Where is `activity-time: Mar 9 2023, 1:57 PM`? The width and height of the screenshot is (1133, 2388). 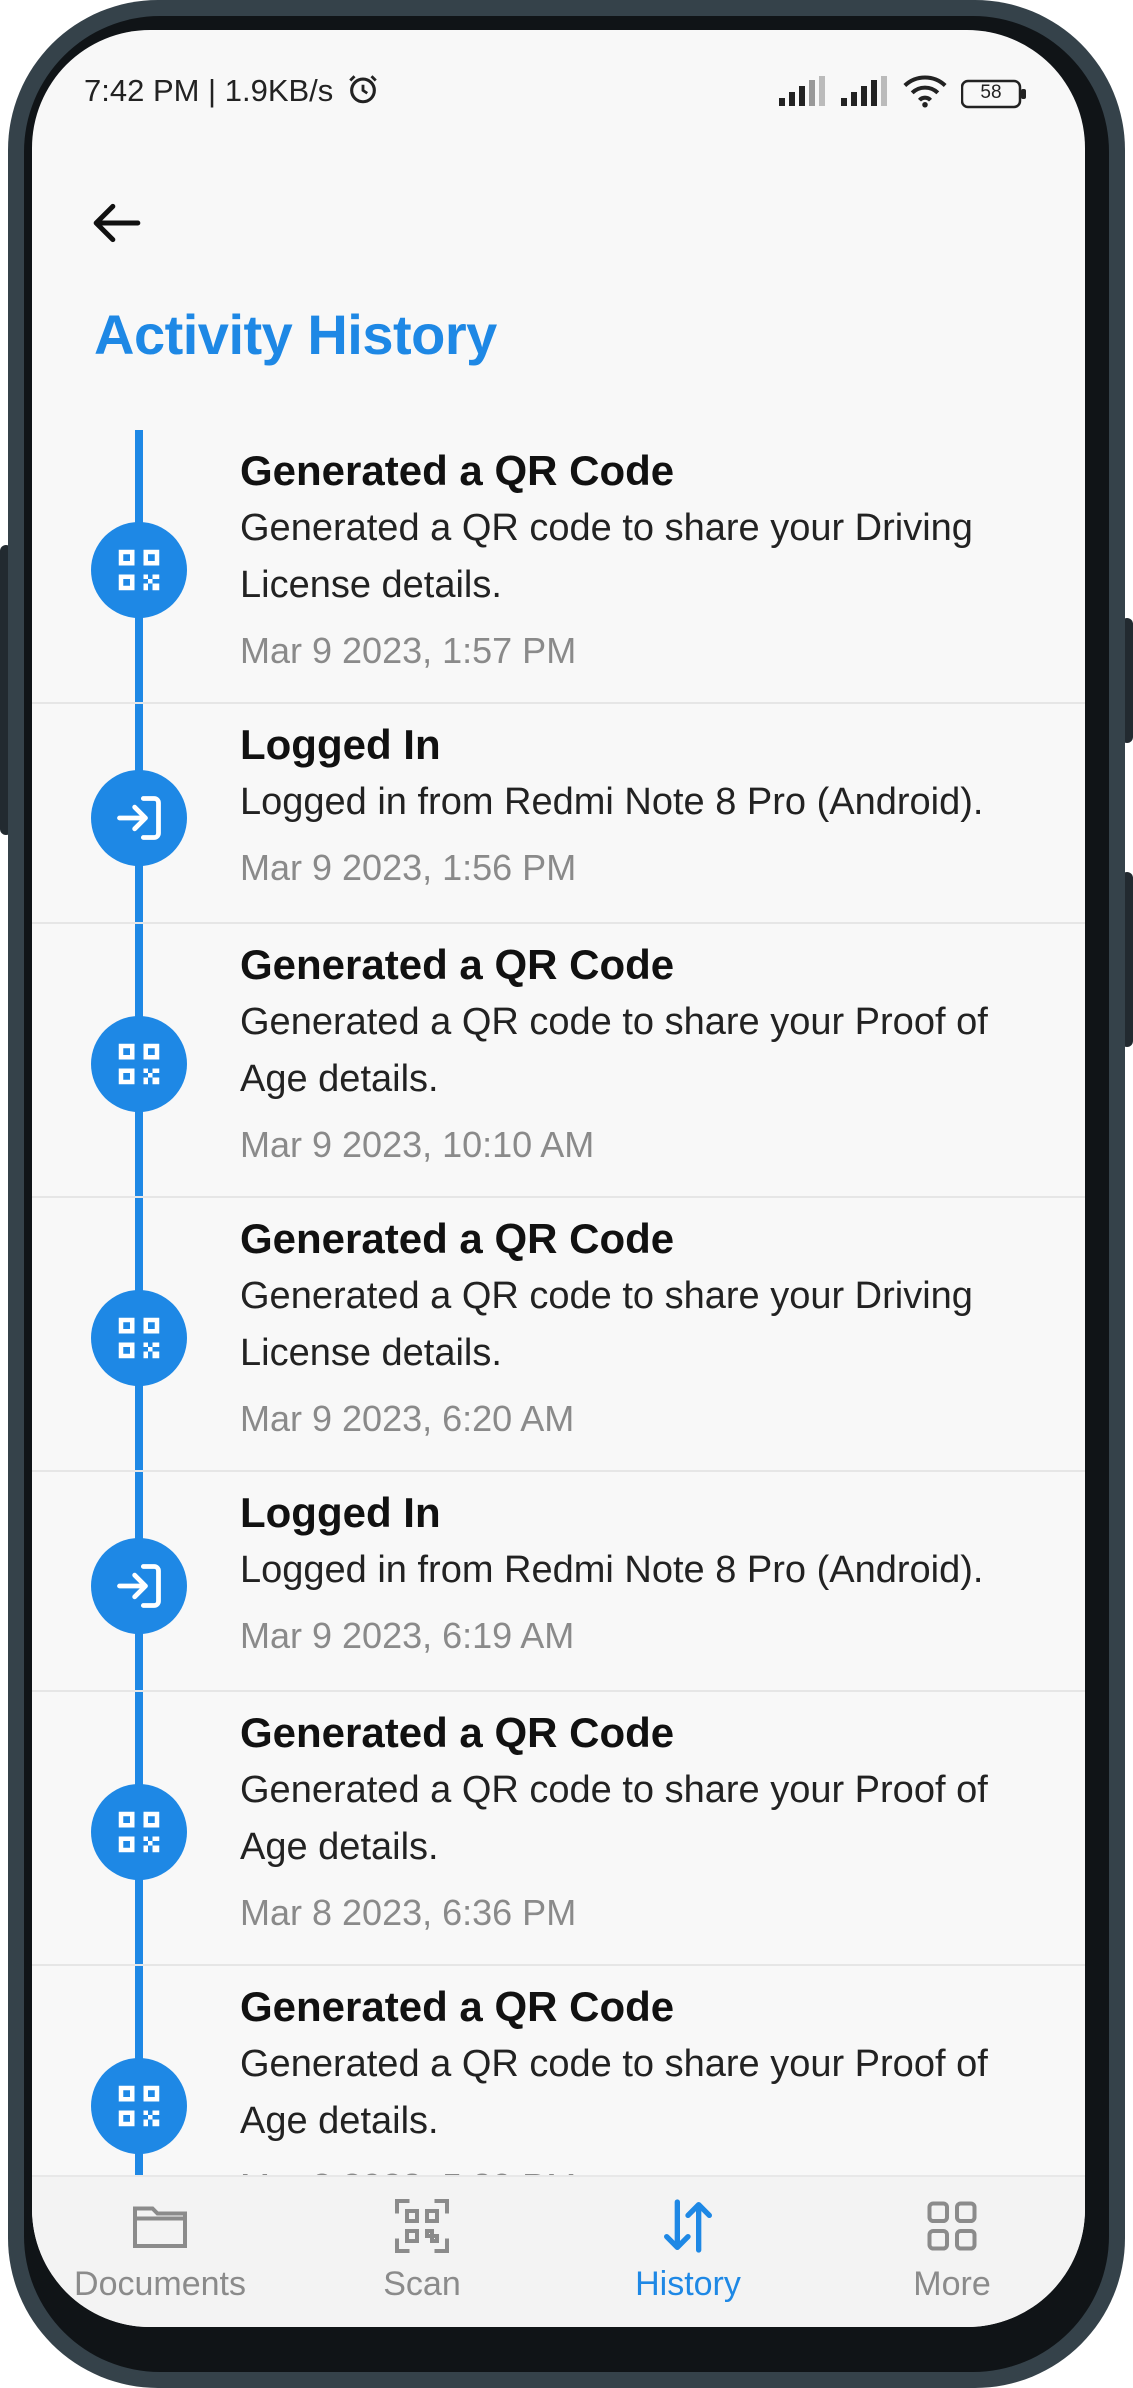 activity-time: Mar 9 2023, 1:57 PM is located at coordinates (408, 650).